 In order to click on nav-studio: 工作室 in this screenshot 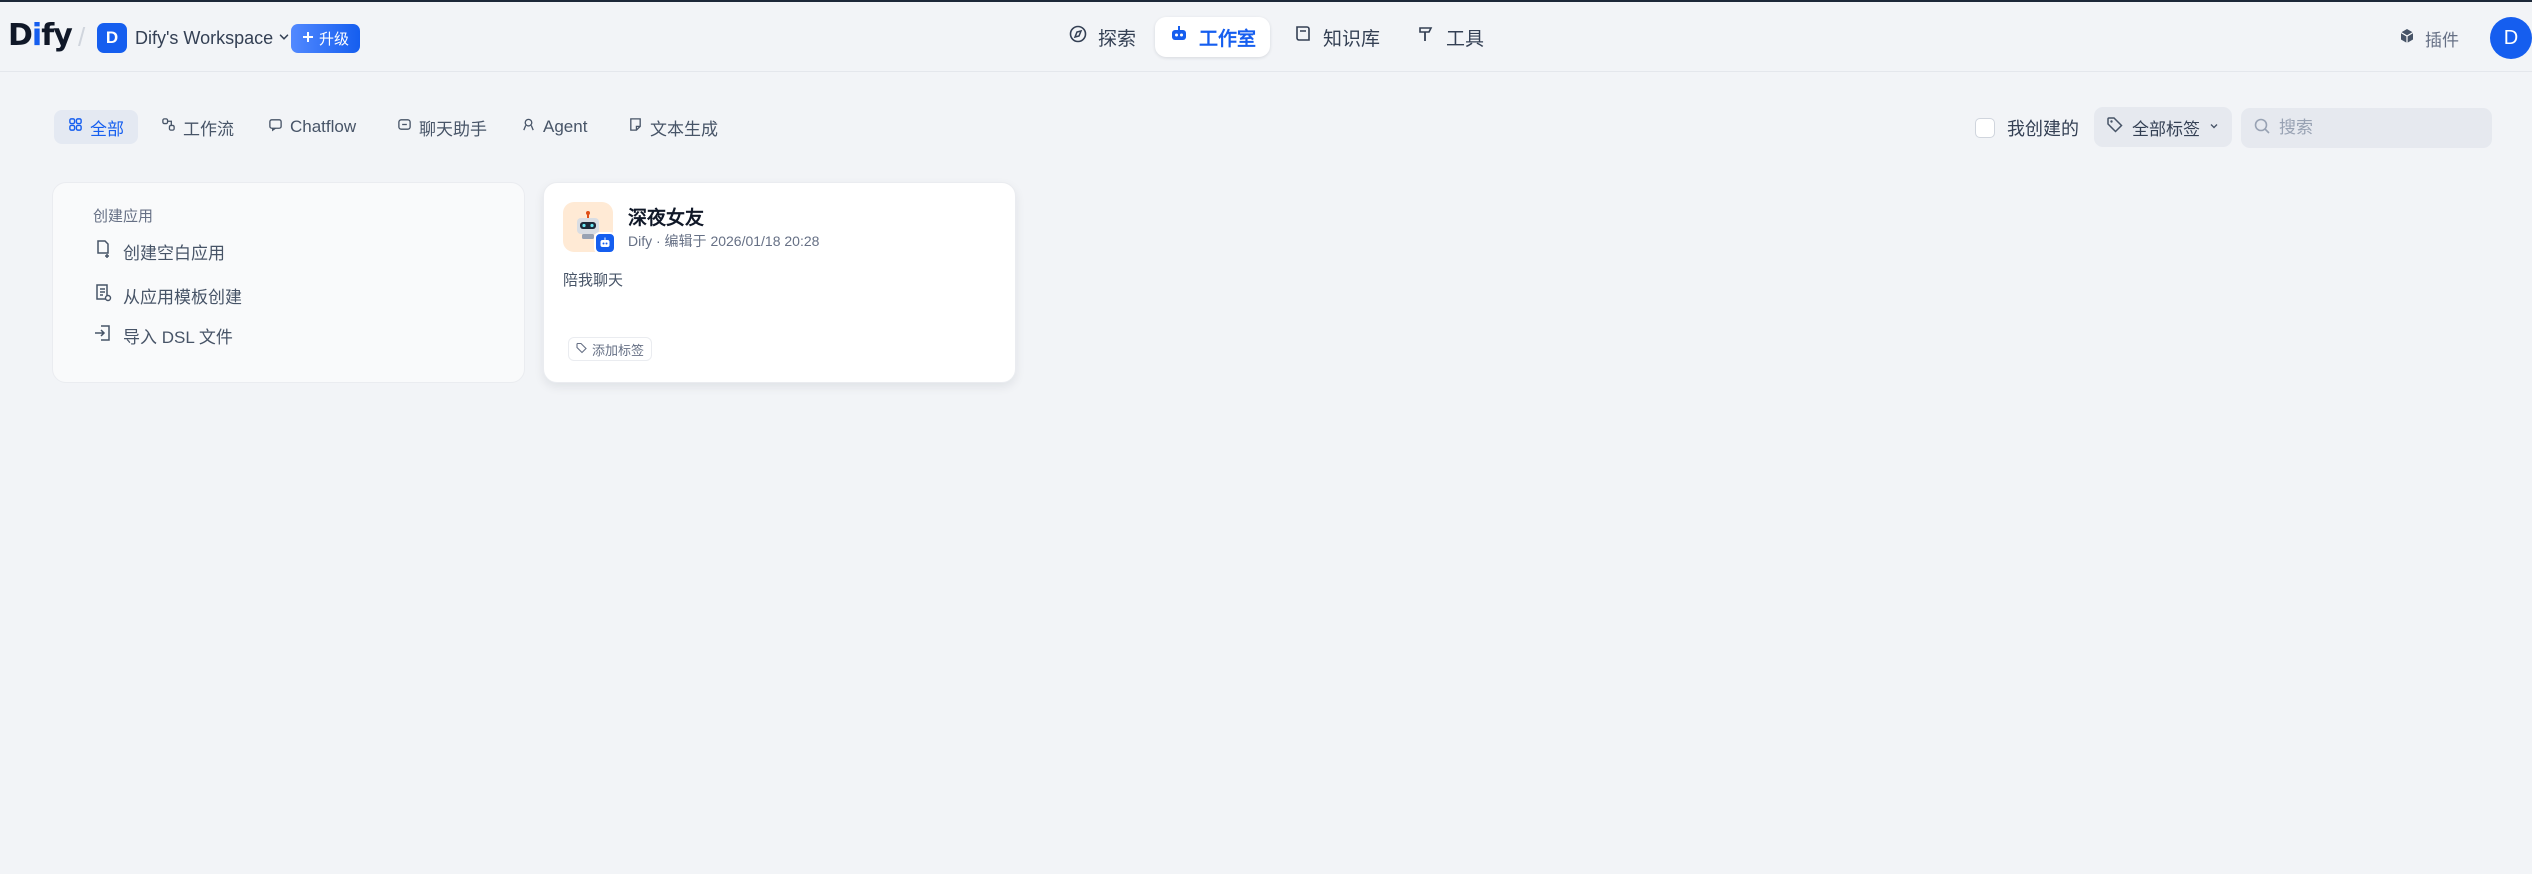, I will do `click(1213, 37)`.